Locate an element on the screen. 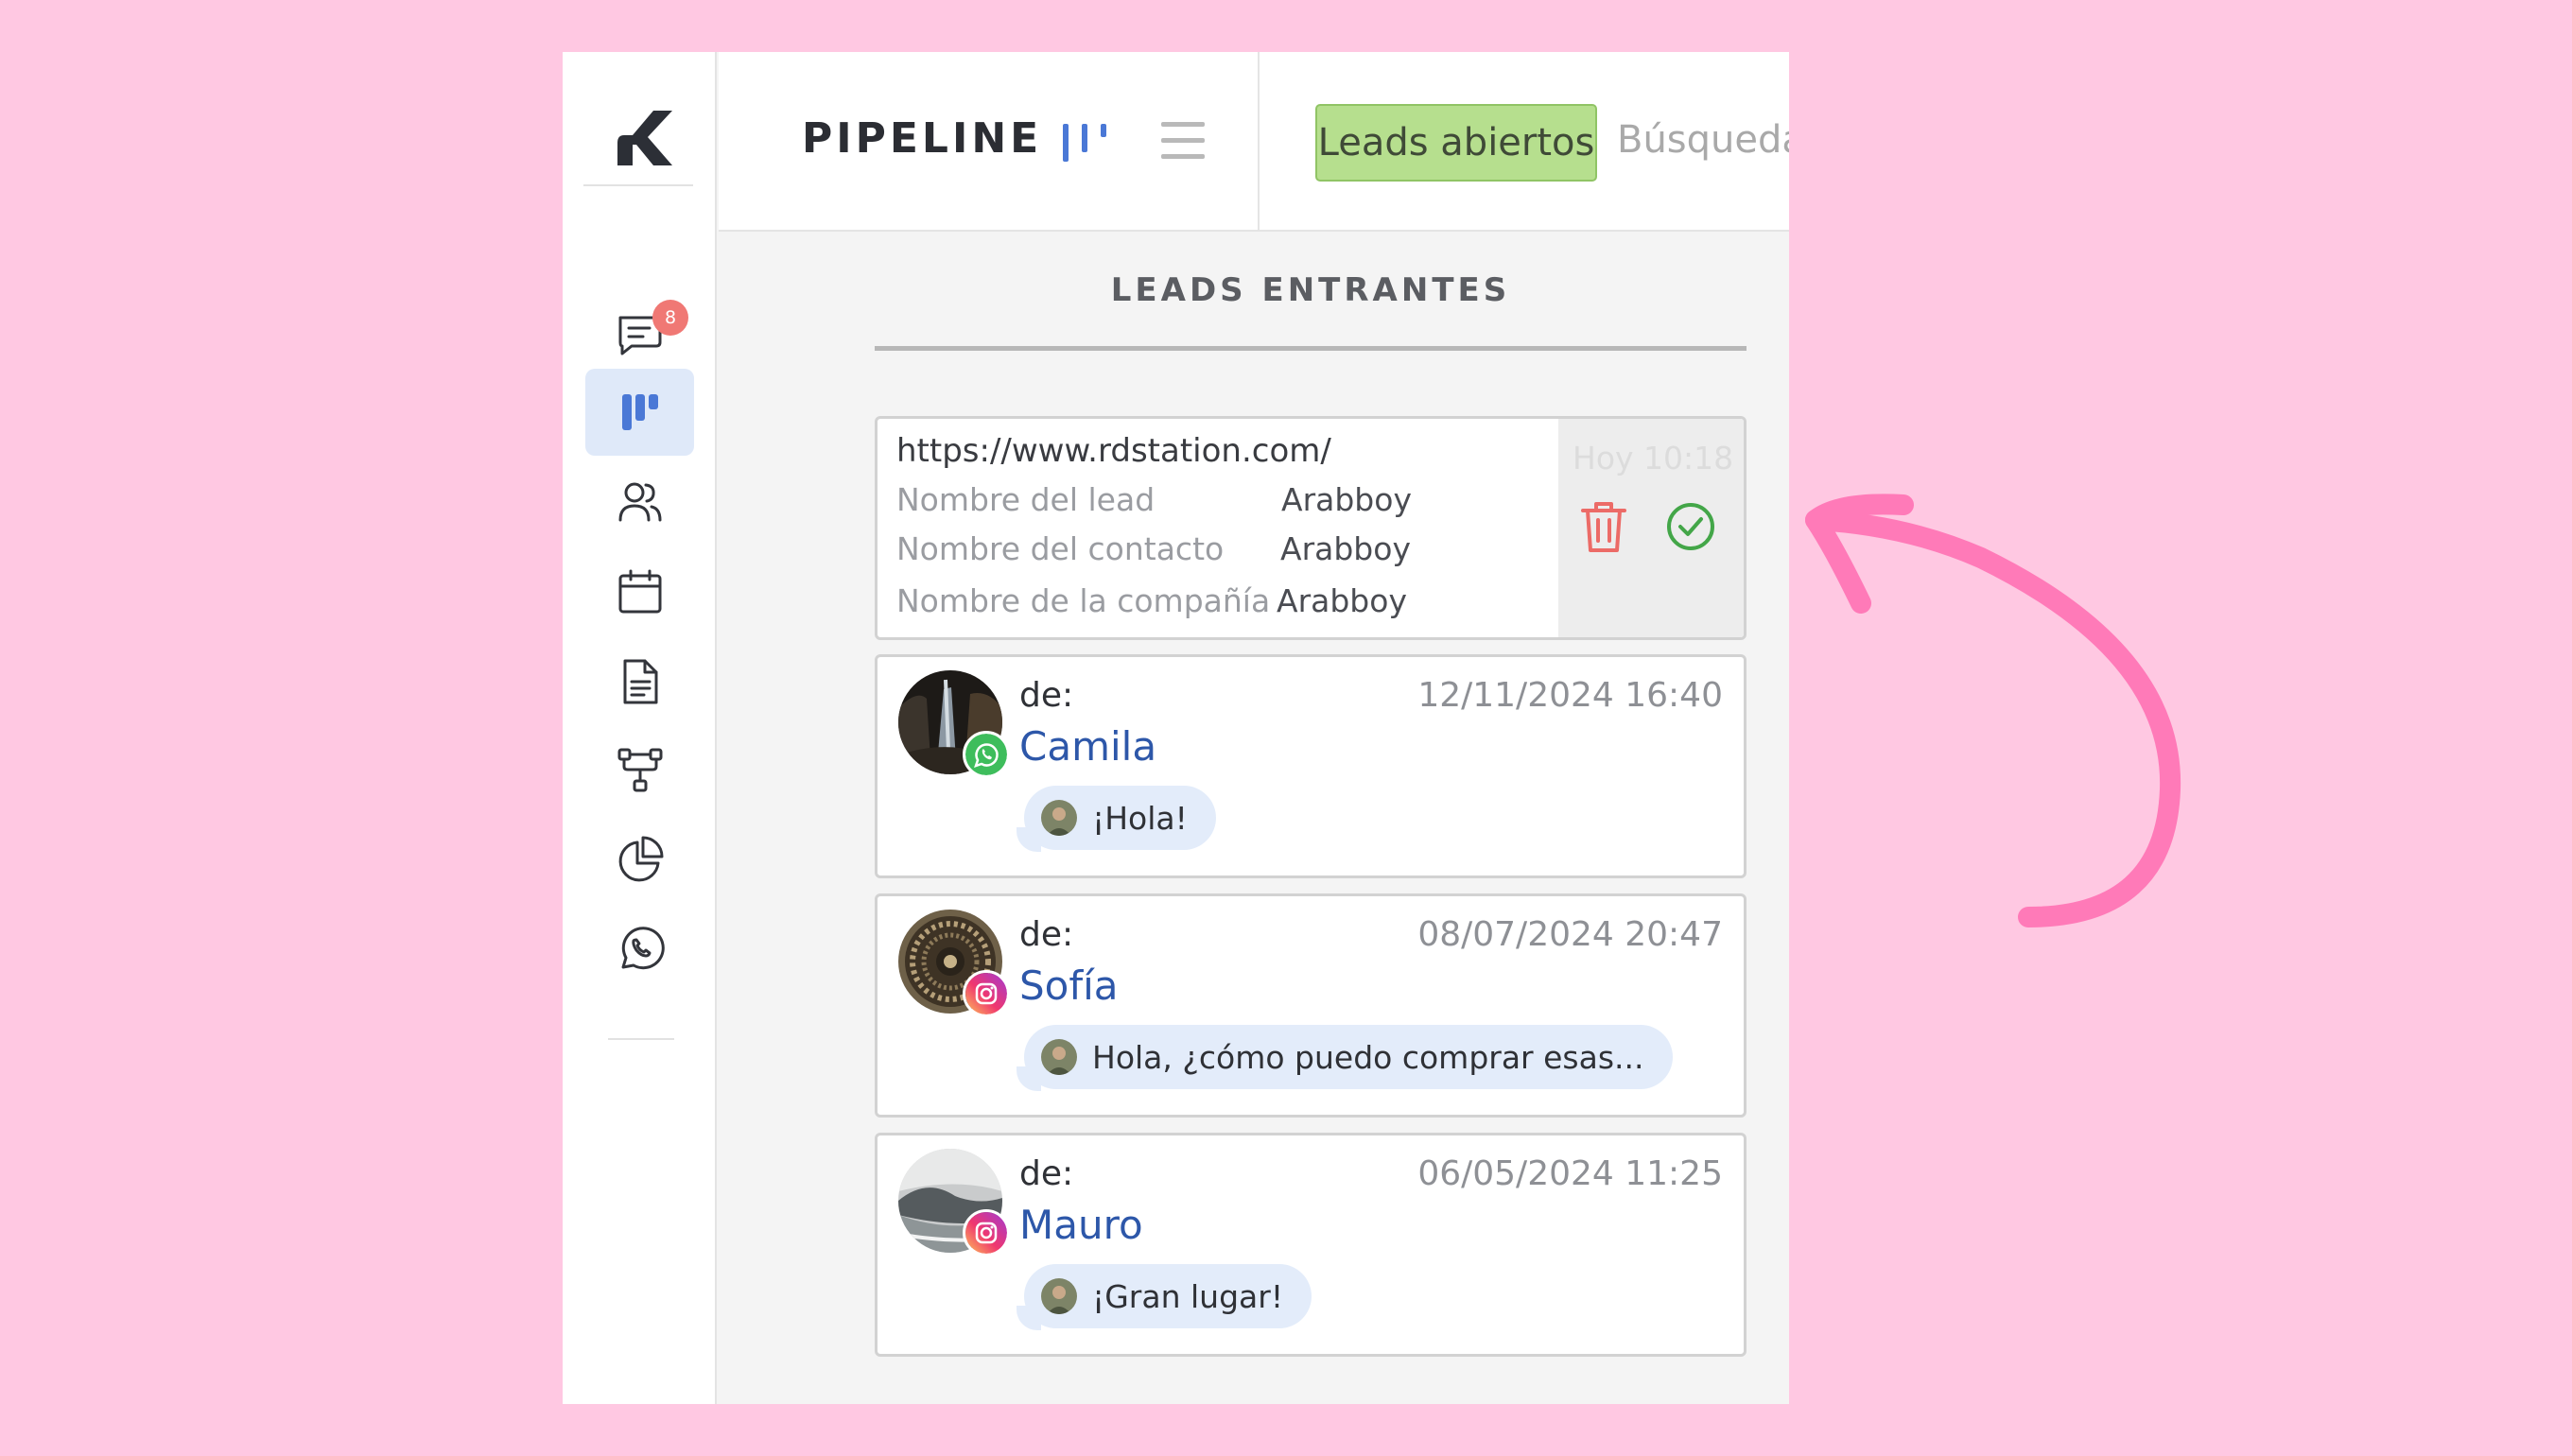  column-divider is located at coordinates (1311, 348).